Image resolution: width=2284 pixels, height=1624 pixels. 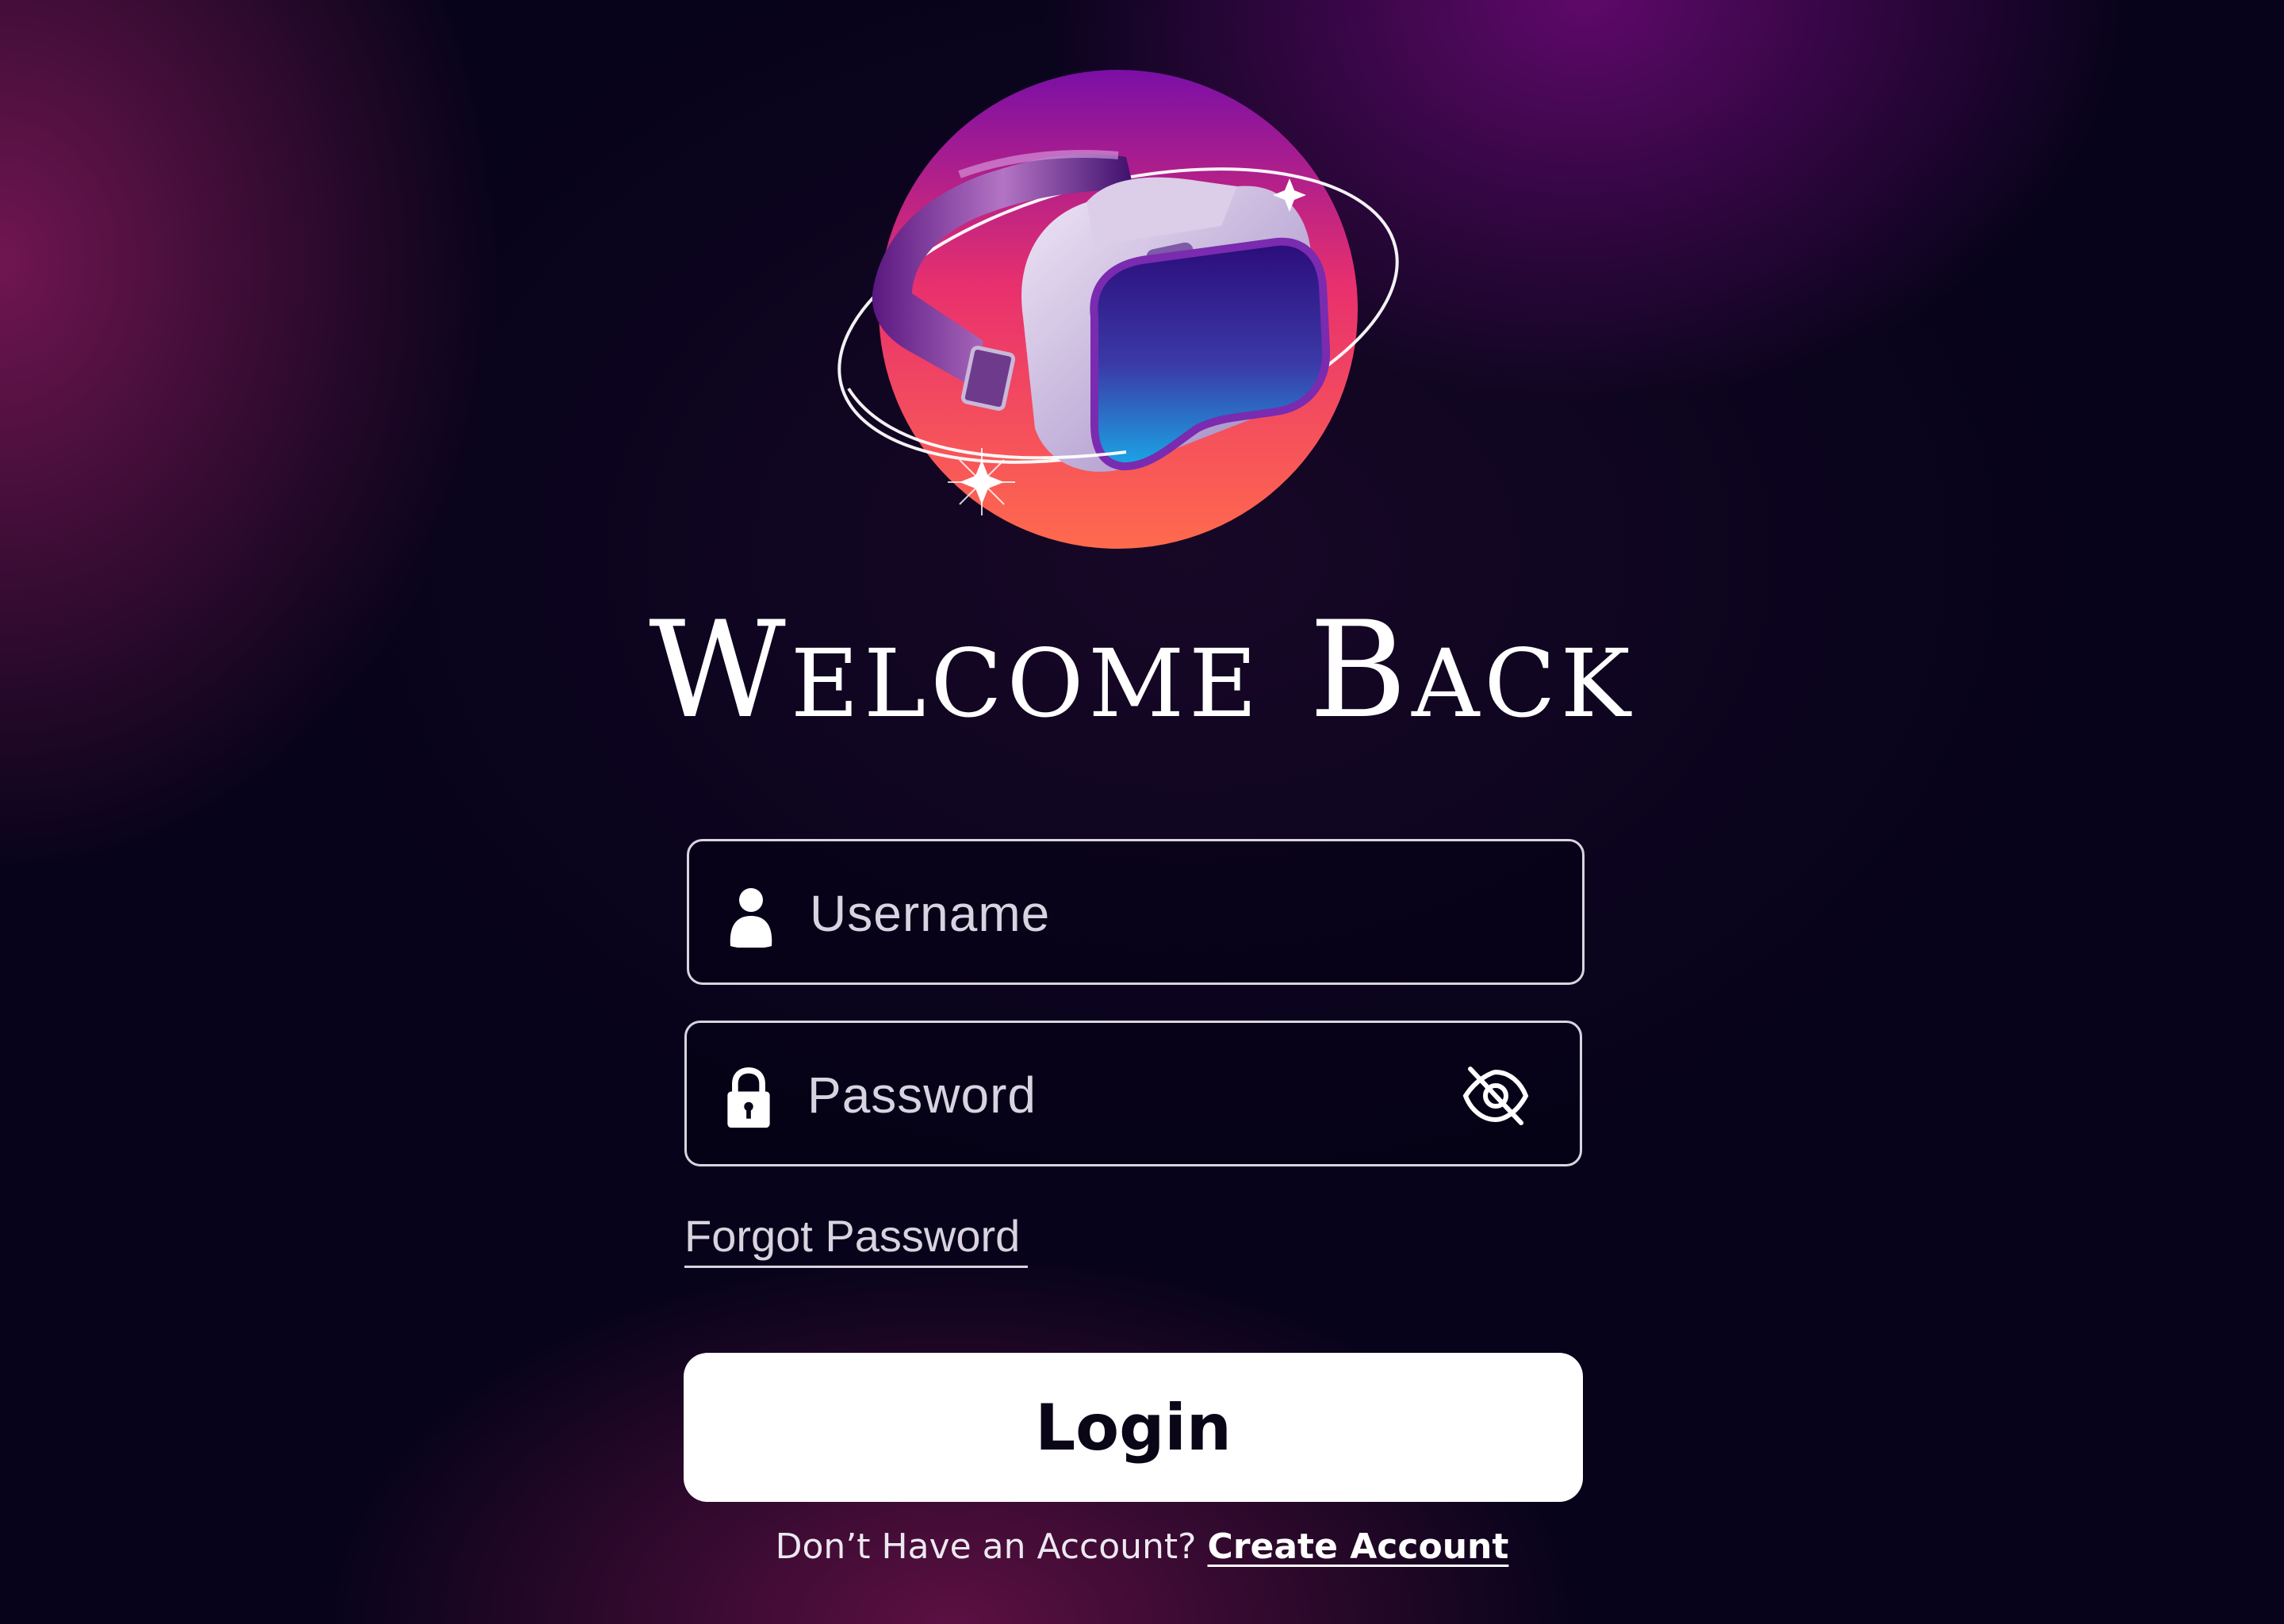 What do you see at coordinates (1133, 1427) in the screenshot?
I see `login-button: Login` at bounding box center [1133, 1427].